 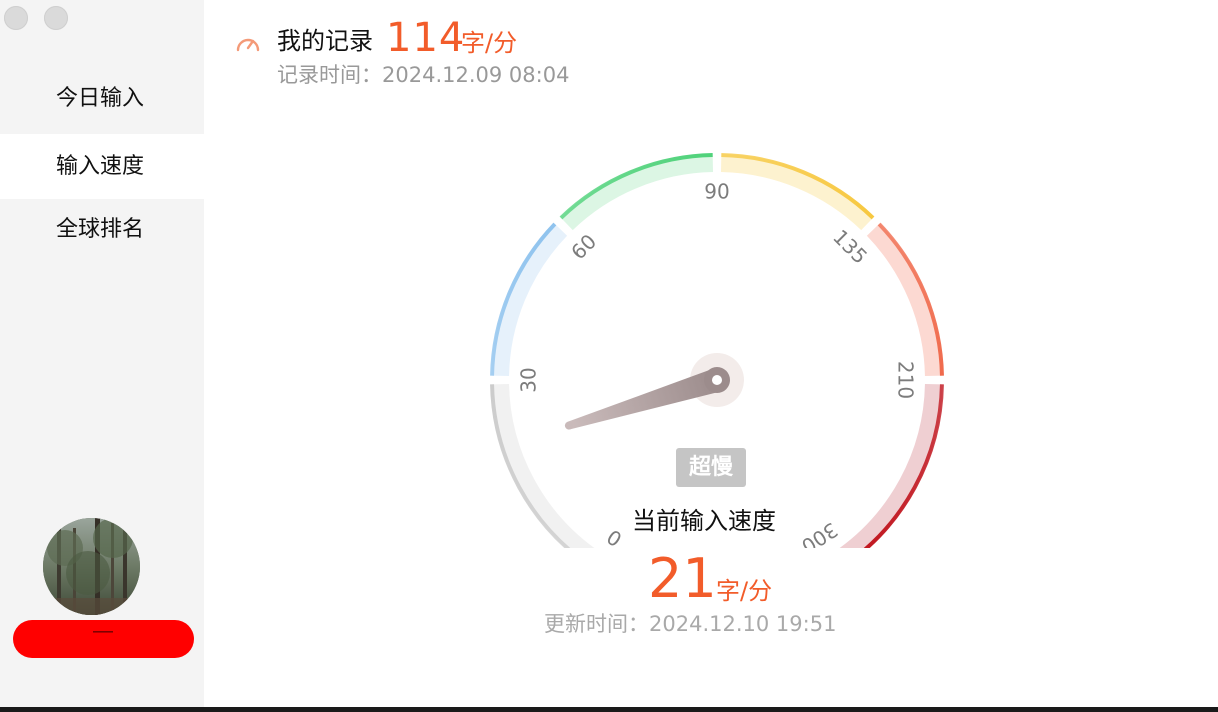 What do you see at coordinates (426, 38) in the screenshot?
I see `my-record-value: 114` at bounding box center [426, 38].